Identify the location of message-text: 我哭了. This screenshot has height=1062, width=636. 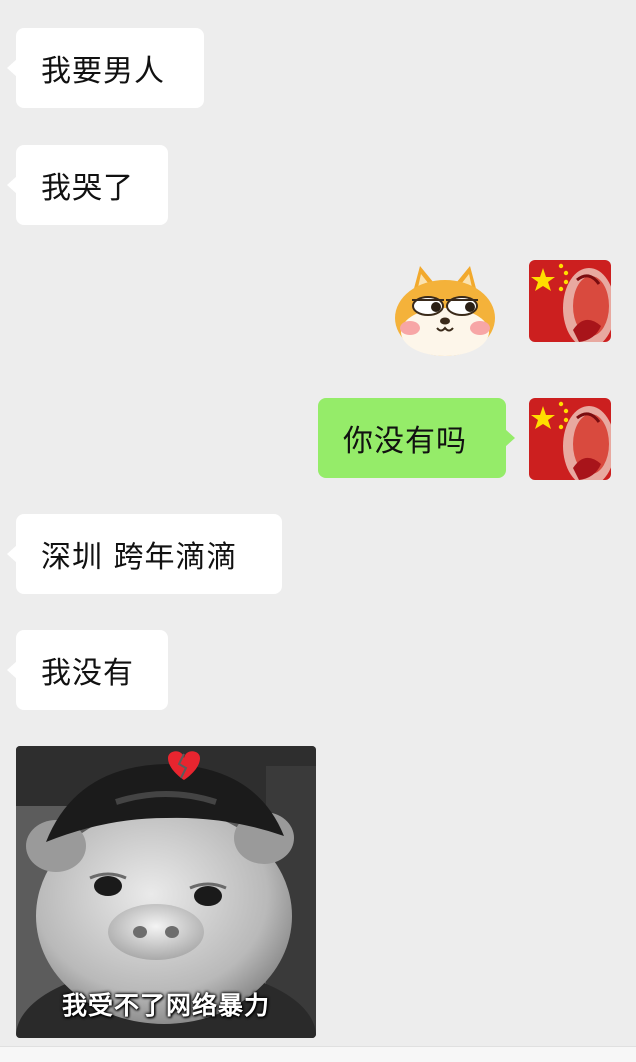
(87, 188).